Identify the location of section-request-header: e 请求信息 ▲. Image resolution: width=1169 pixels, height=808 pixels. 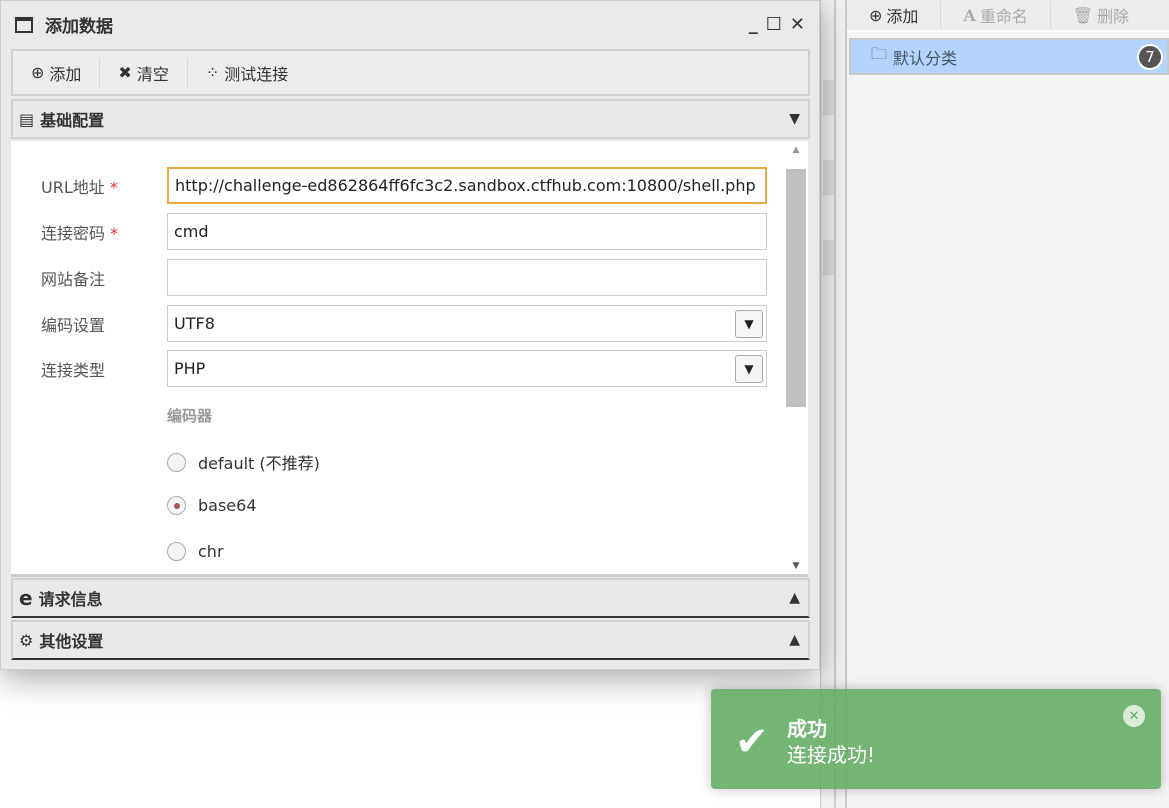
(410, 598).